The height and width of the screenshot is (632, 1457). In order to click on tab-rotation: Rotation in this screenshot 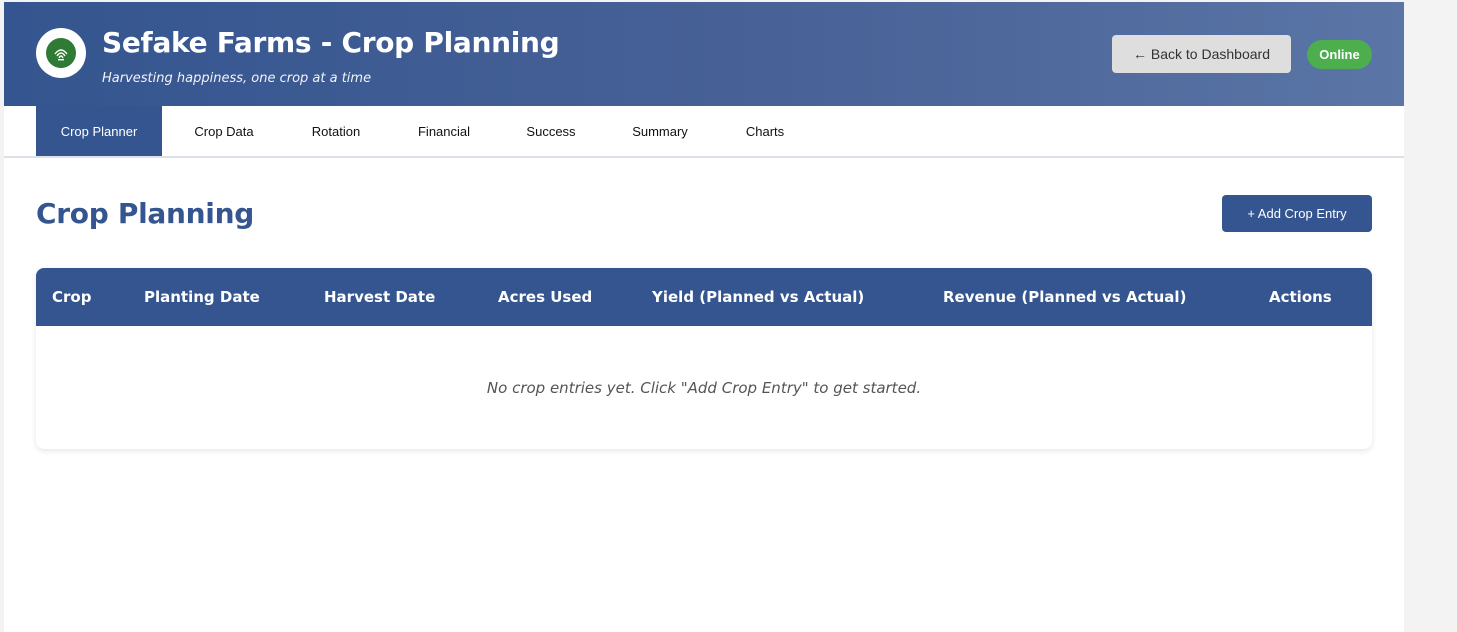, I will do `click(336, 131)`.